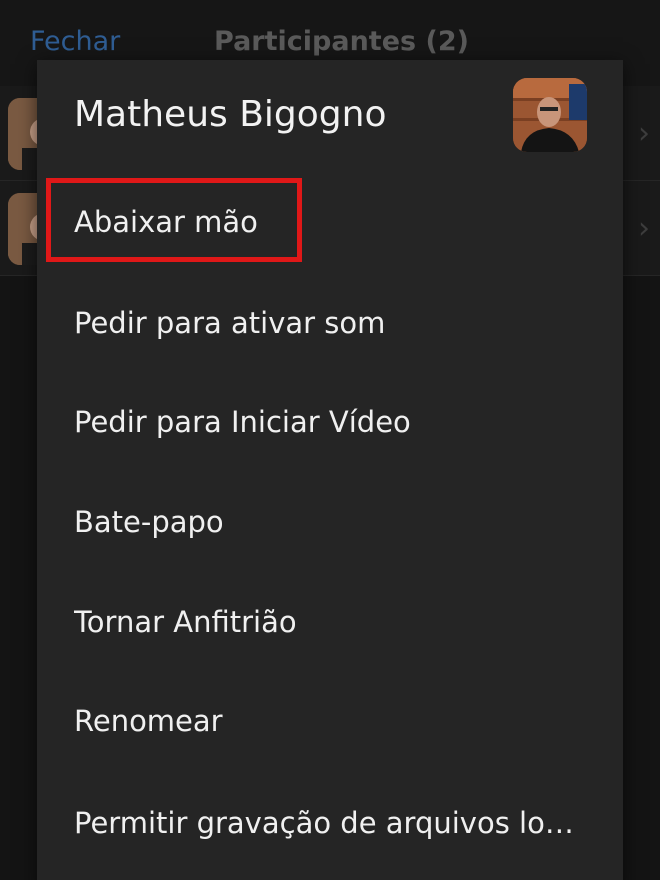  I want to click on ask-start-video-menu-item: Pedir para Iniciar Vídeo, so click(242, 422).